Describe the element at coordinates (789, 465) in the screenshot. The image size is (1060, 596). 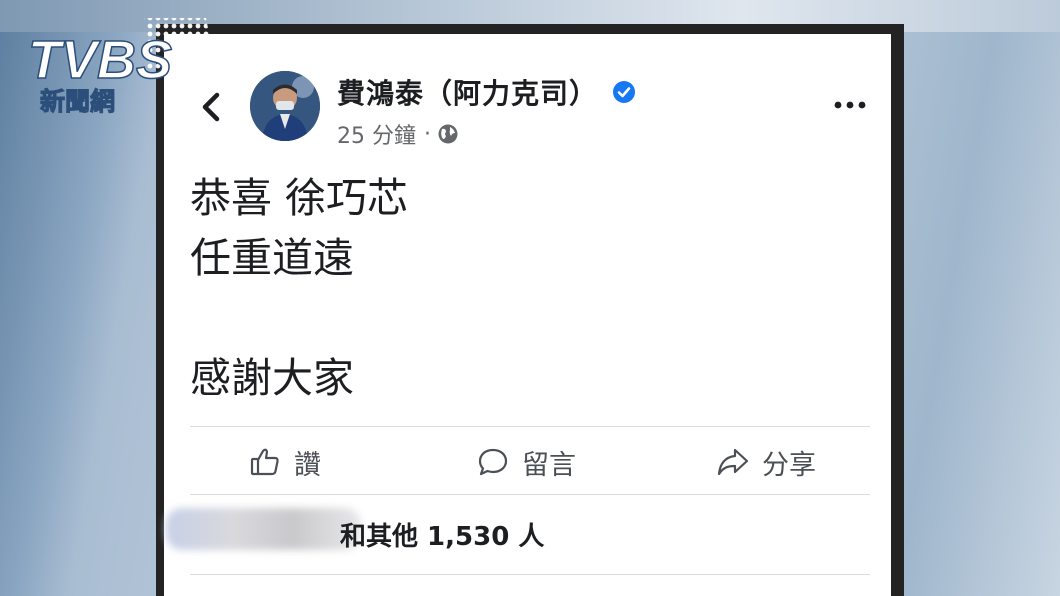
I see `share-label: 分享` at that location.